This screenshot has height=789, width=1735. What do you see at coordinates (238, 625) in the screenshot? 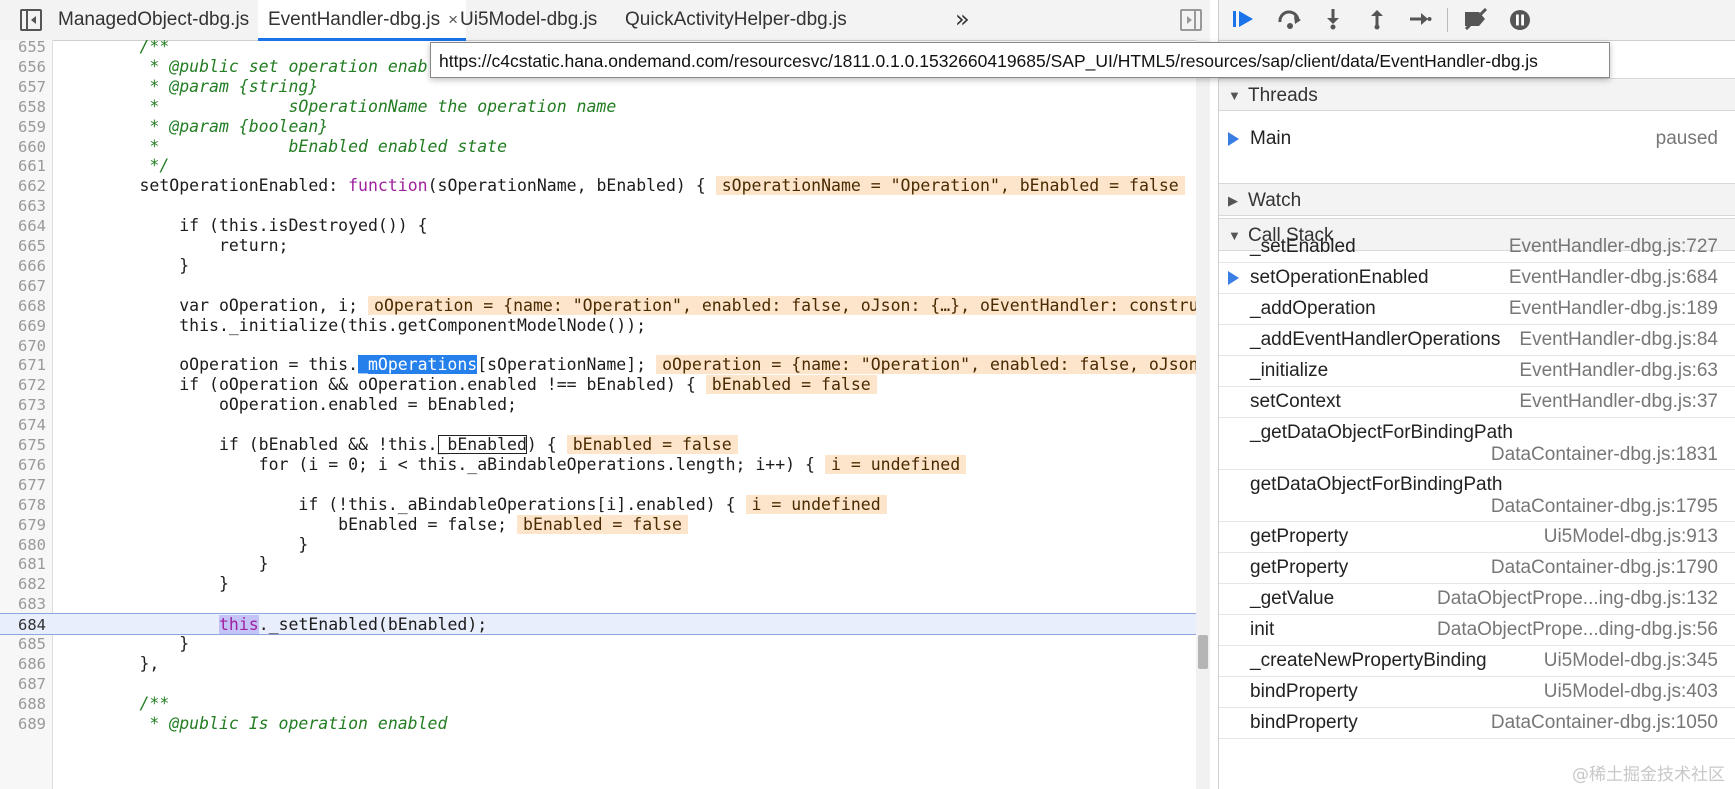
I see `highlighted-token: this` at bounding box center [238, 625].